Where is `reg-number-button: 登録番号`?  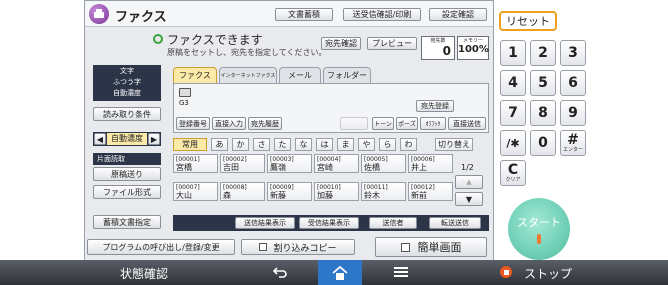
reg-number-button: 登録番号 is located at coordinates (193, 123).